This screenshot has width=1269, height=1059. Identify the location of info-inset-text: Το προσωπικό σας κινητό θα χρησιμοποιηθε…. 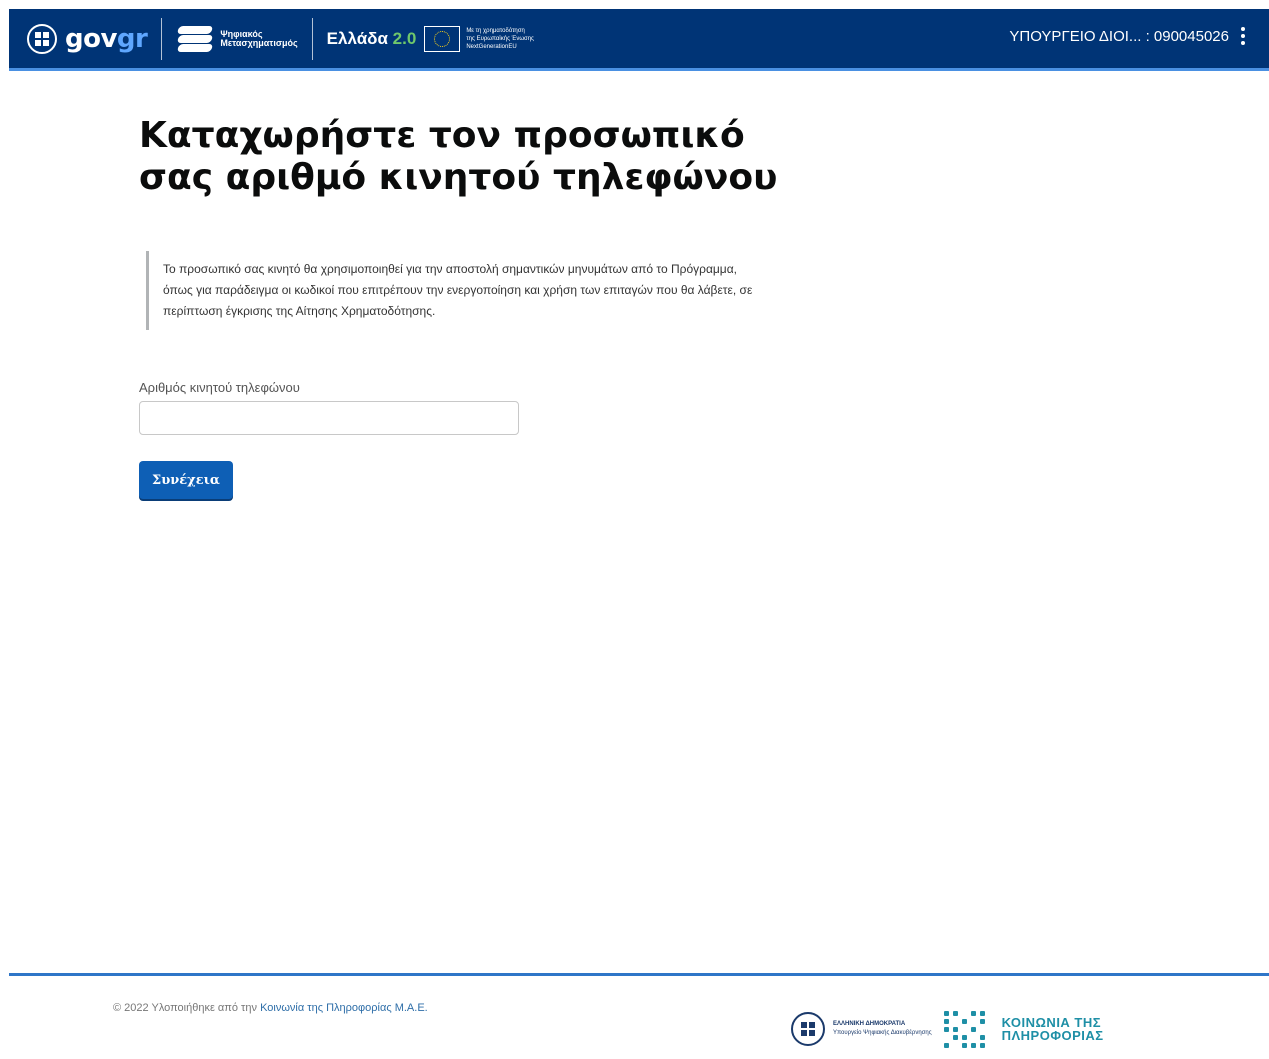
(454, 290).